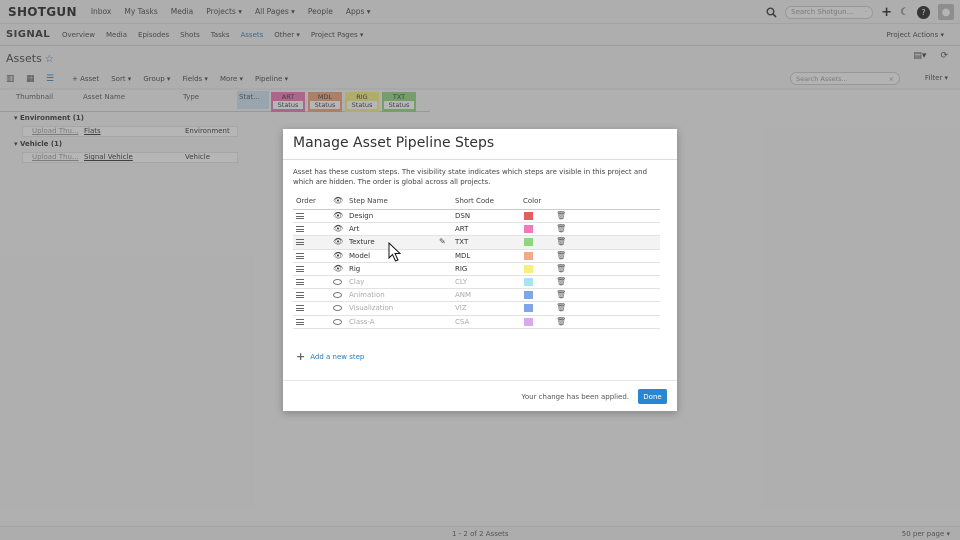 Image resolution: width=960 pixels, height=540 pixels. What do you see at coordinates (461, 229) in the screenshot?
I see `step-short-code: ART` at bounding box center [461, 229].